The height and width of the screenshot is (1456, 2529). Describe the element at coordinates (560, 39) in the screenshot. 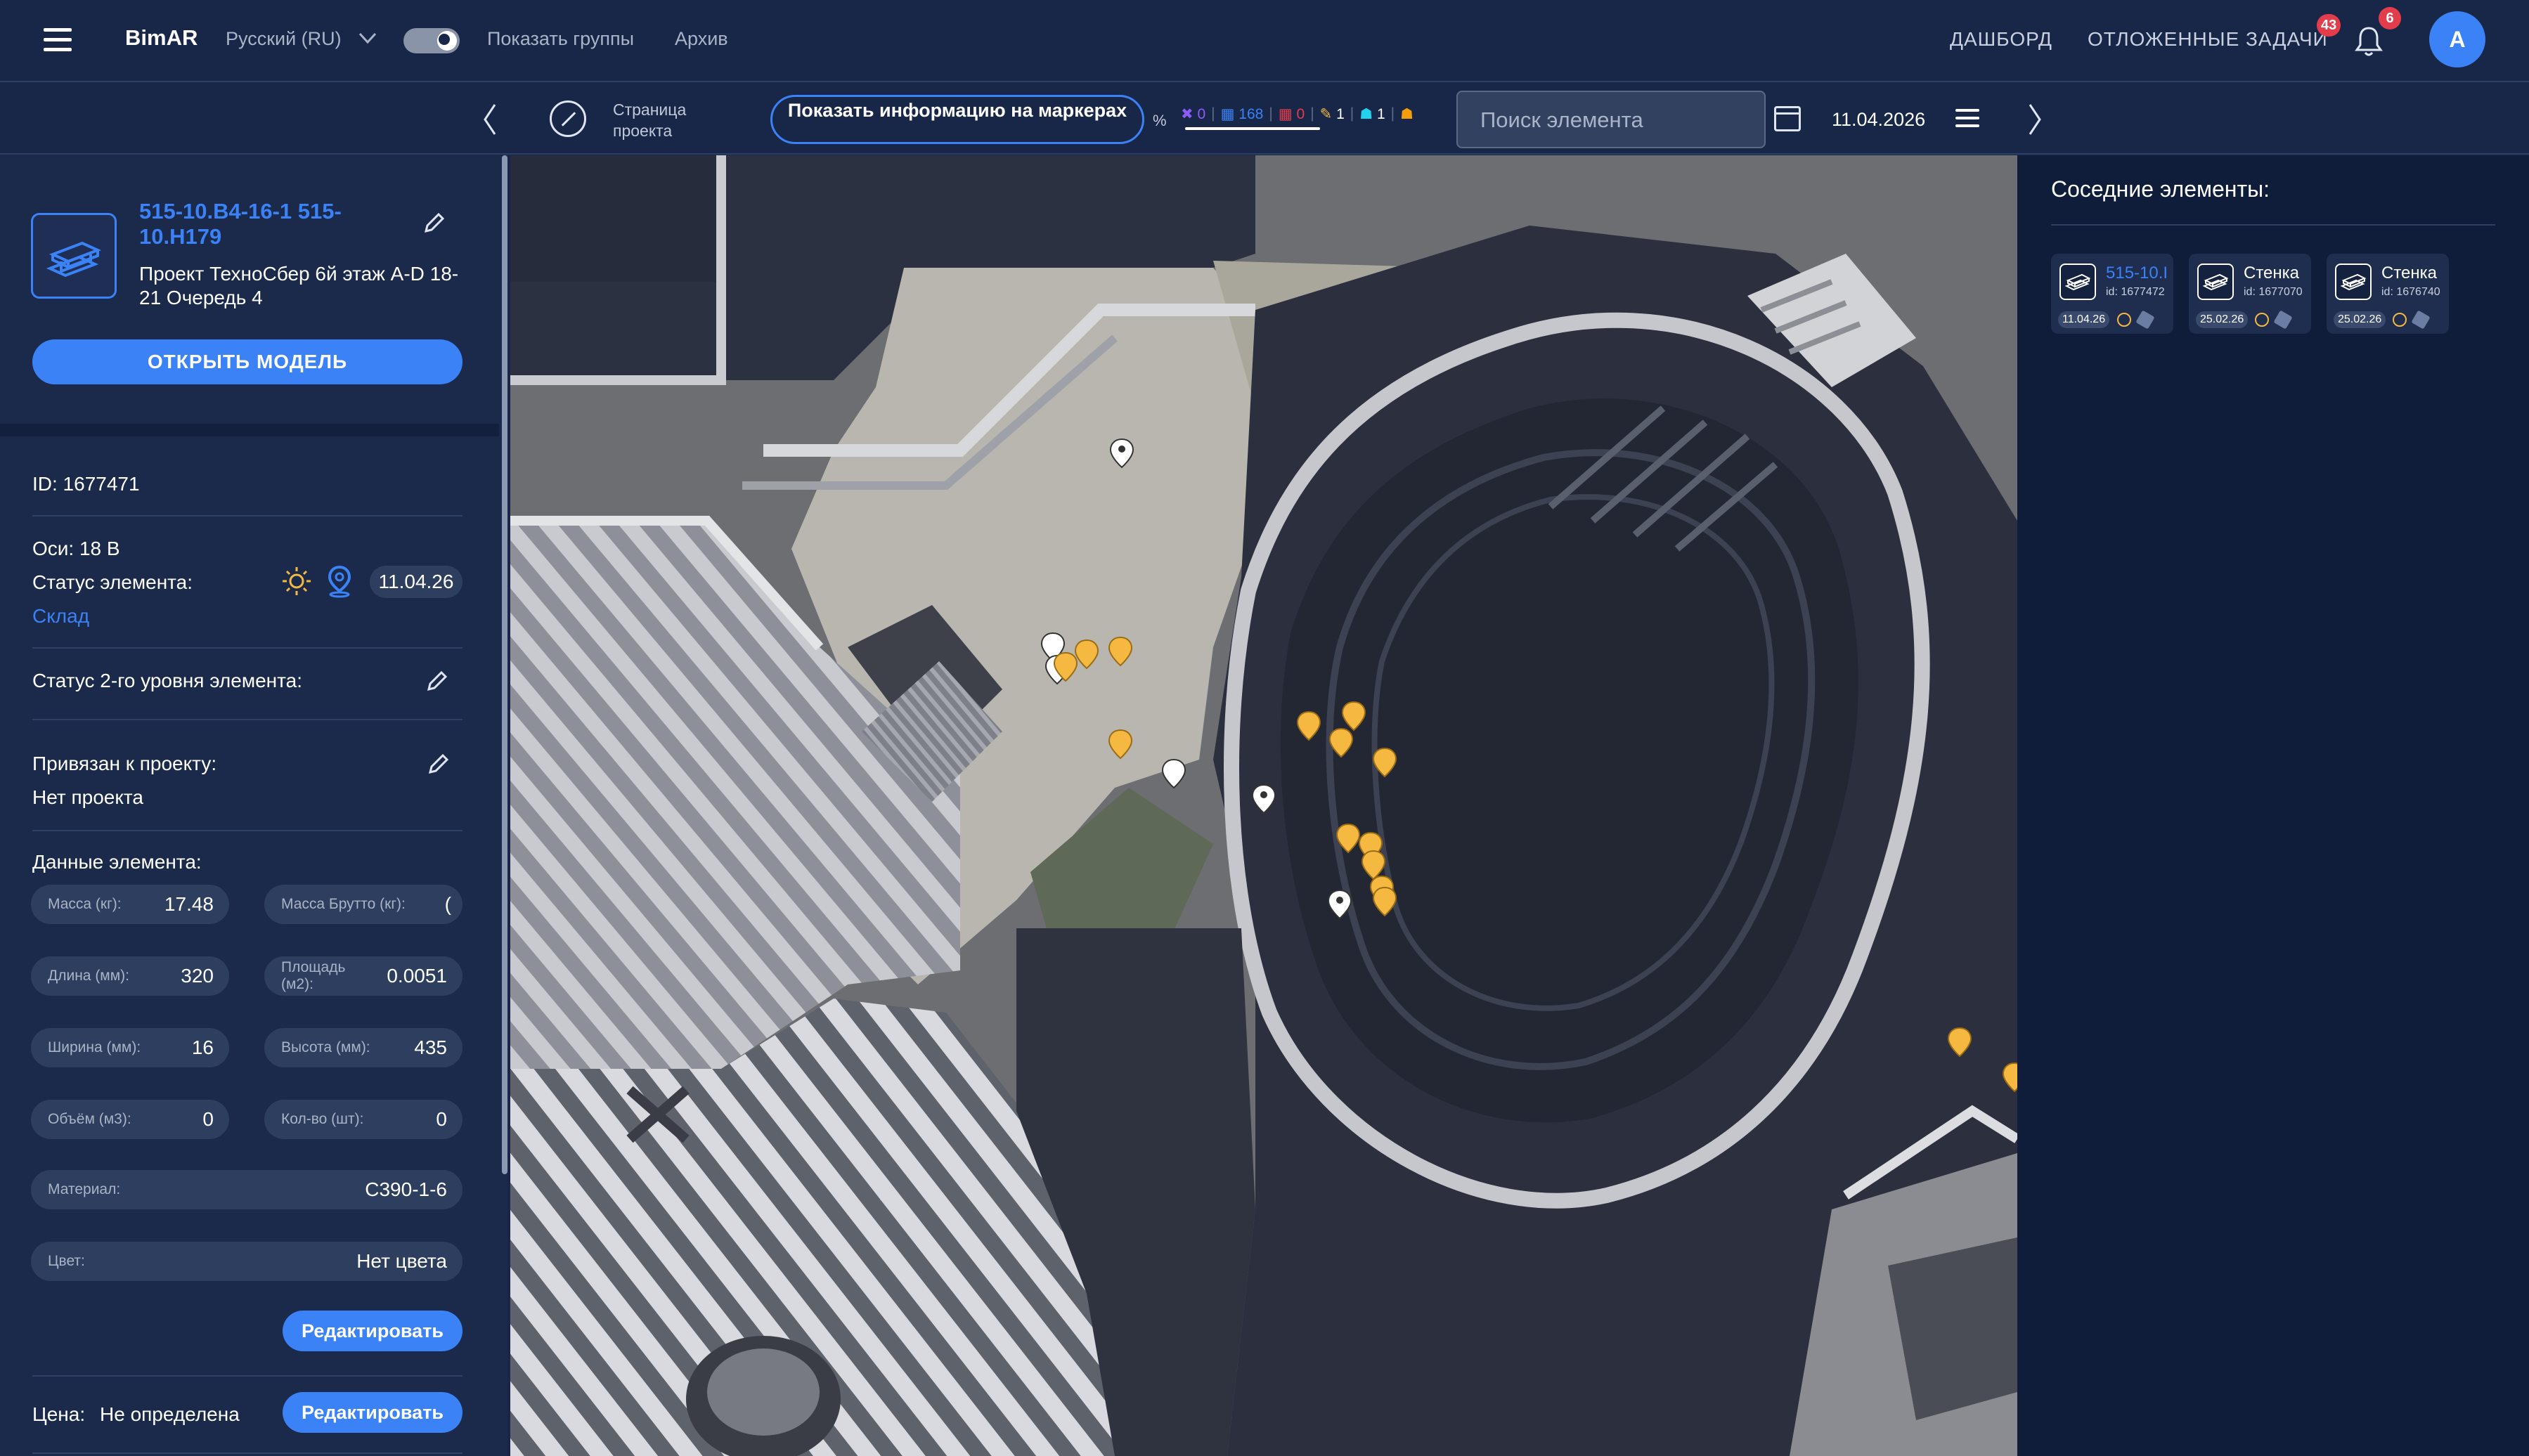

I see `show-groups-link: Показать группы` at that location.